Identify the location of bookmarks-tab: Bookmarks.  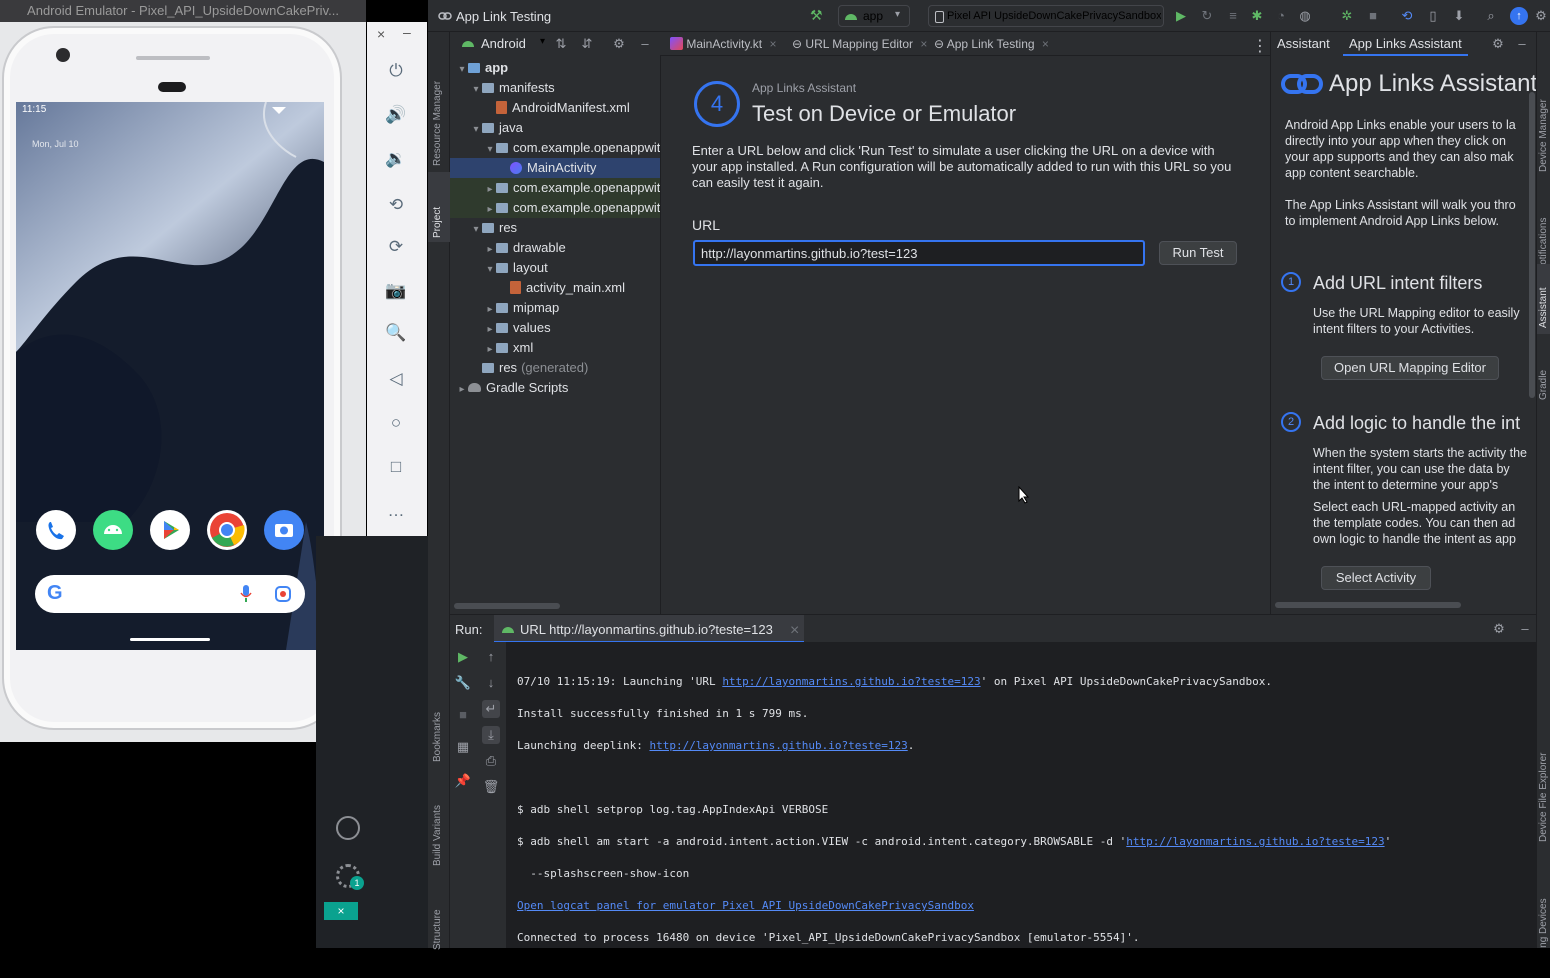
(437, 737).